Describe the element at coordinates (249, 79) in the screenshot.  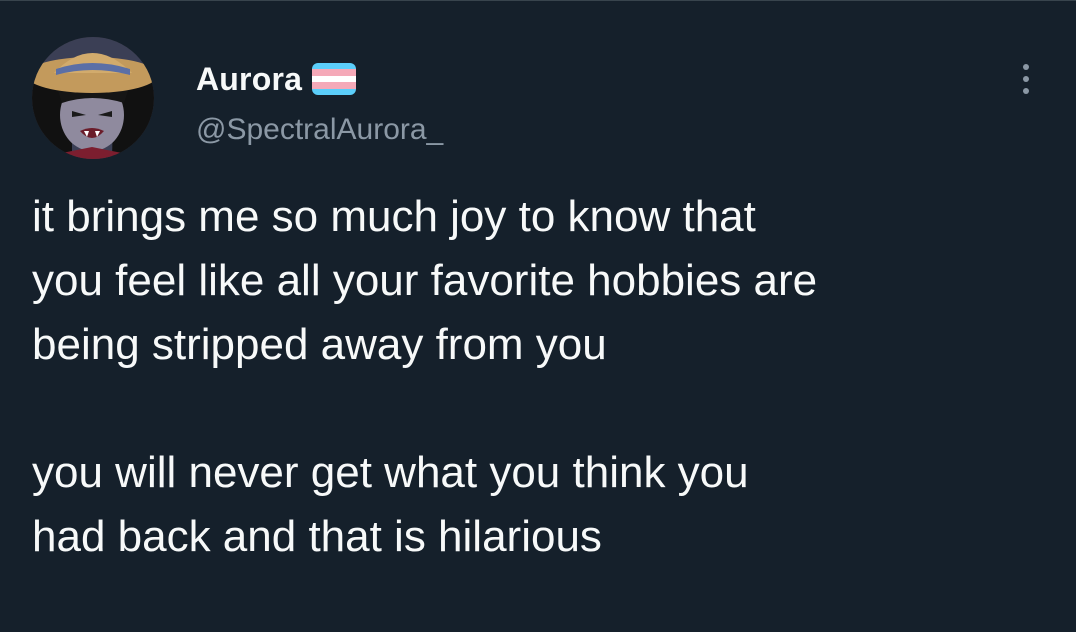
I see `display-name: Aurora` at that location.